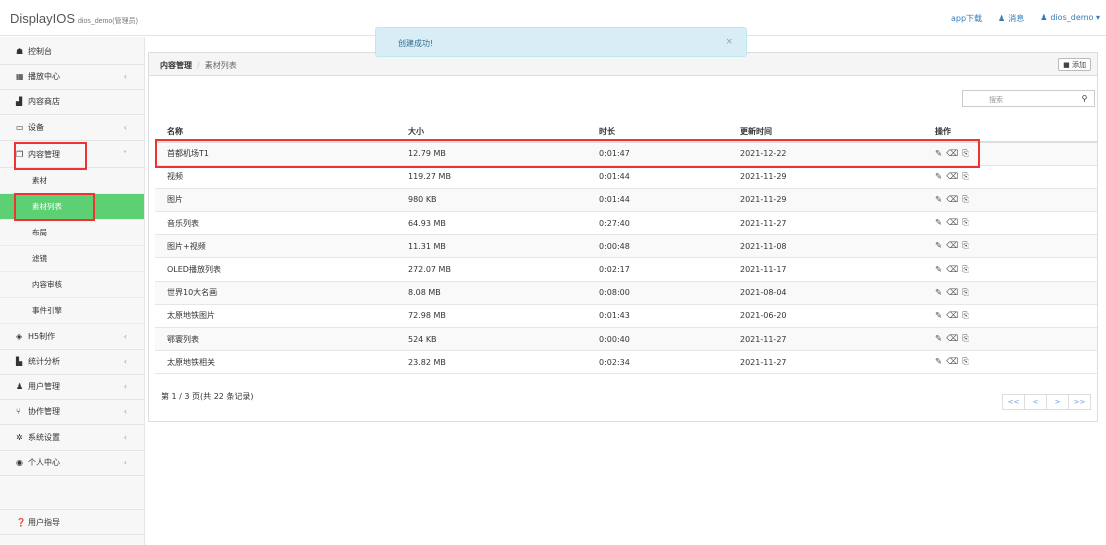  Describe the element at coordinates (626, 316) in the screenshot. I see `table-row: 太原地铁图片 72.98 MB 0:01:43 2021-06-20 ✎⌫⎘` at that location.